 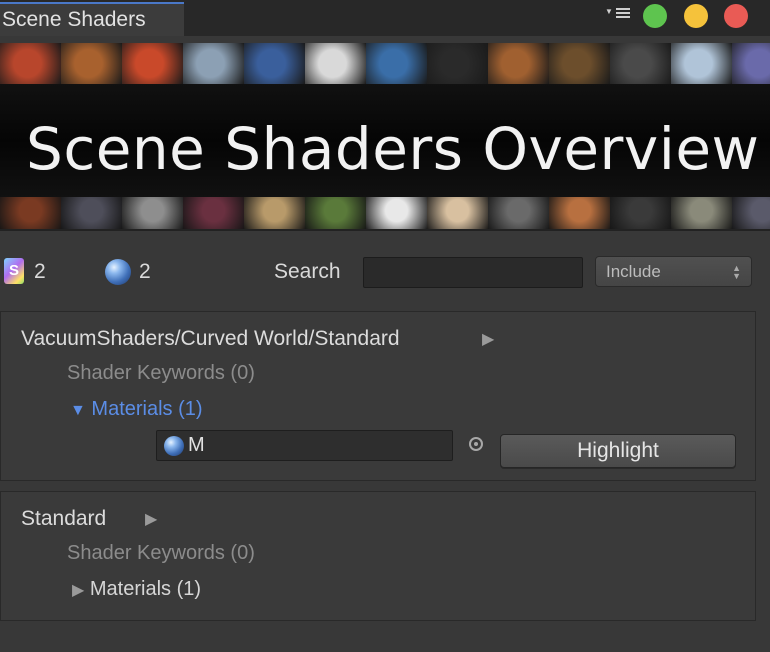 I want to click on material-name: M, so click(x=196, y=445).